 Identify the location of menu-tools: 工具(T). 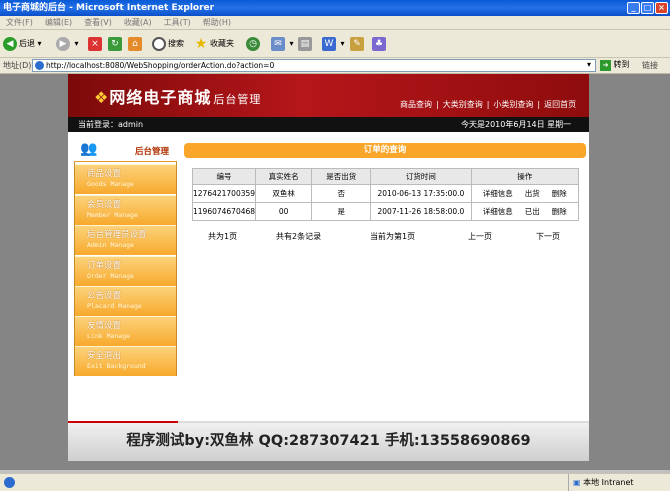
(177, 23).